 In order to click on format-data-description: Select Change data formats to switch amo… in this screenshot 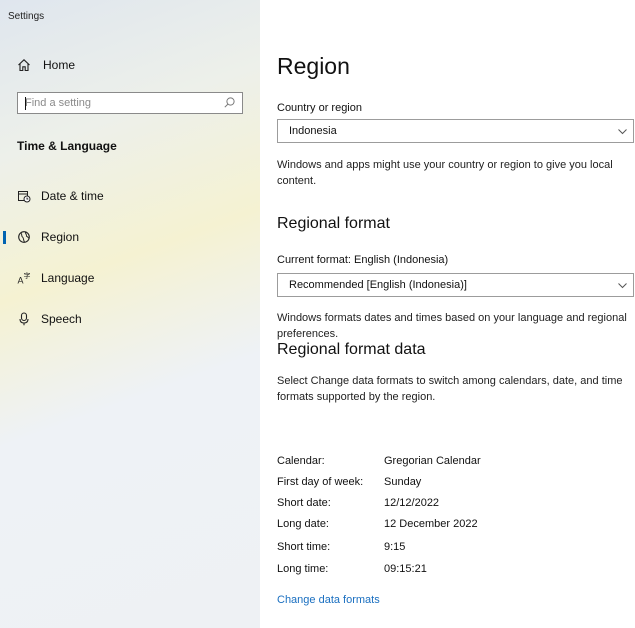, I will do `click(450, 389)`.